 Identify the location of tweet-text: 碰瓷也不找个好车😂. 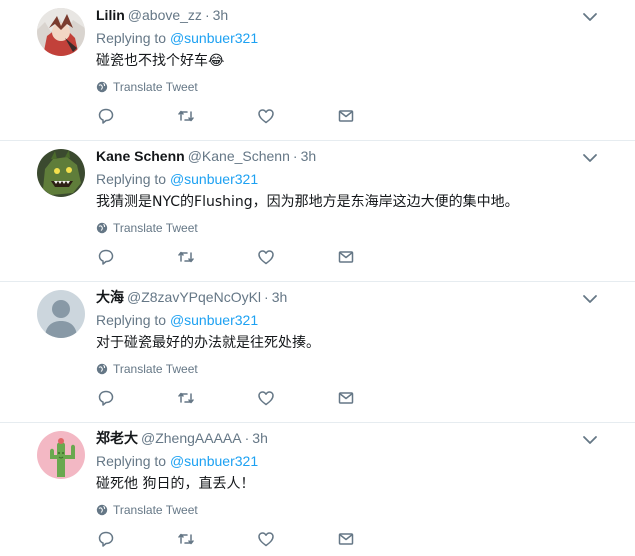
(160, 61).